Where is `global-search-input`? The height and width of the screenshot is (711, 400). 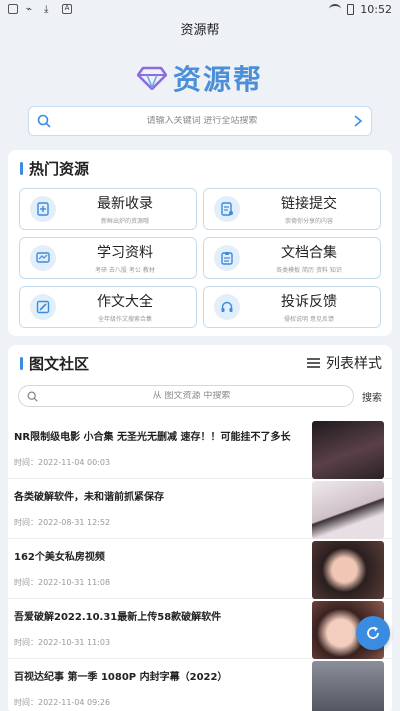 global-search-input is located at coordinates (202, 121).